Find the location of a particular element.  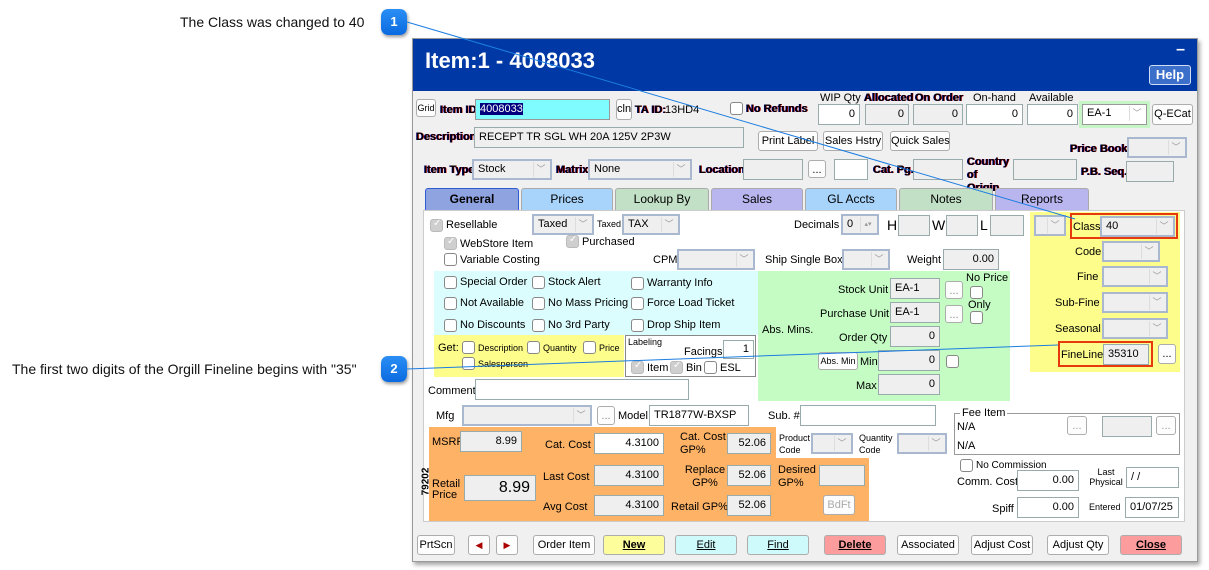

spiff-field: 0.00 is located at coordinates (1048, 507).